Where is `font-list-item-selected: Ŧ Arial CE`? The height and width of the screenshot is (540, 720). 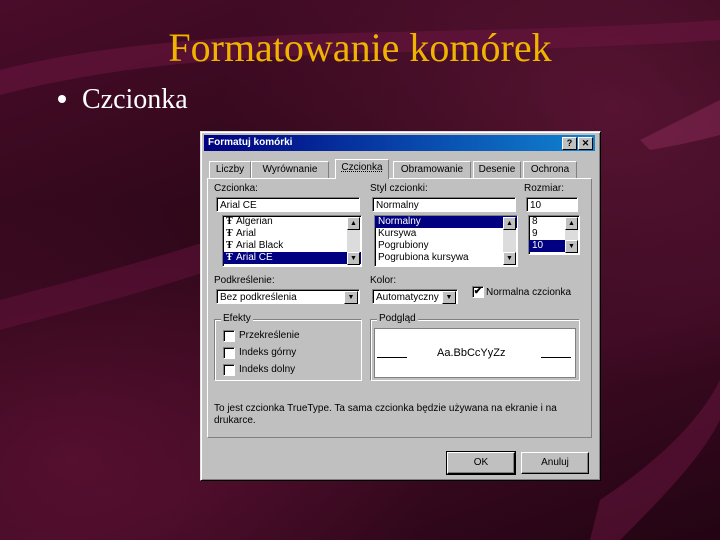
font-list-item-selected: Ŧ Arial CE is located at coordinates (292, 258).